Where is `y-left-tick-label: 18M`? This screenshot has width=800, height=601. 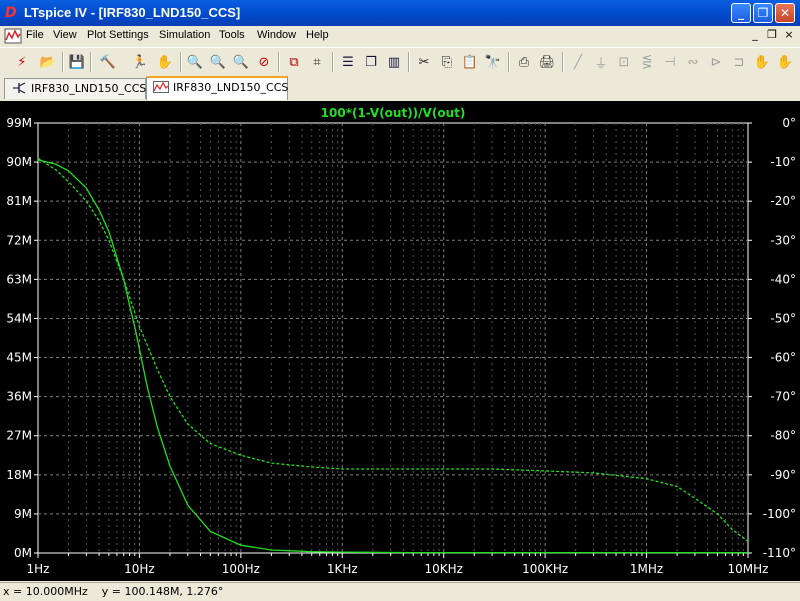 y-left-tick-label: 18M is located at coordinates (19, 475).